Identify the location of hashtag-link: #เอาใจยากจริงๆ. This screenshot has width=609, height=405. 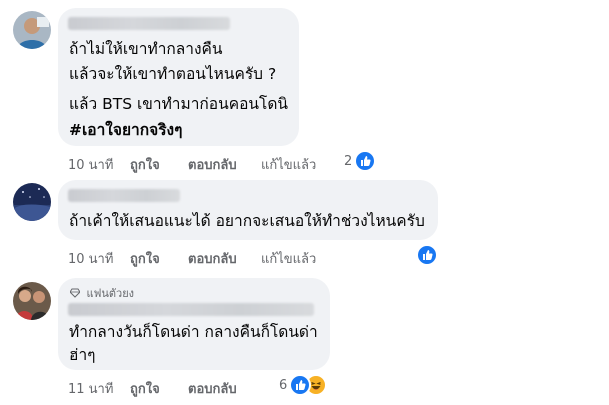
(125, 130).